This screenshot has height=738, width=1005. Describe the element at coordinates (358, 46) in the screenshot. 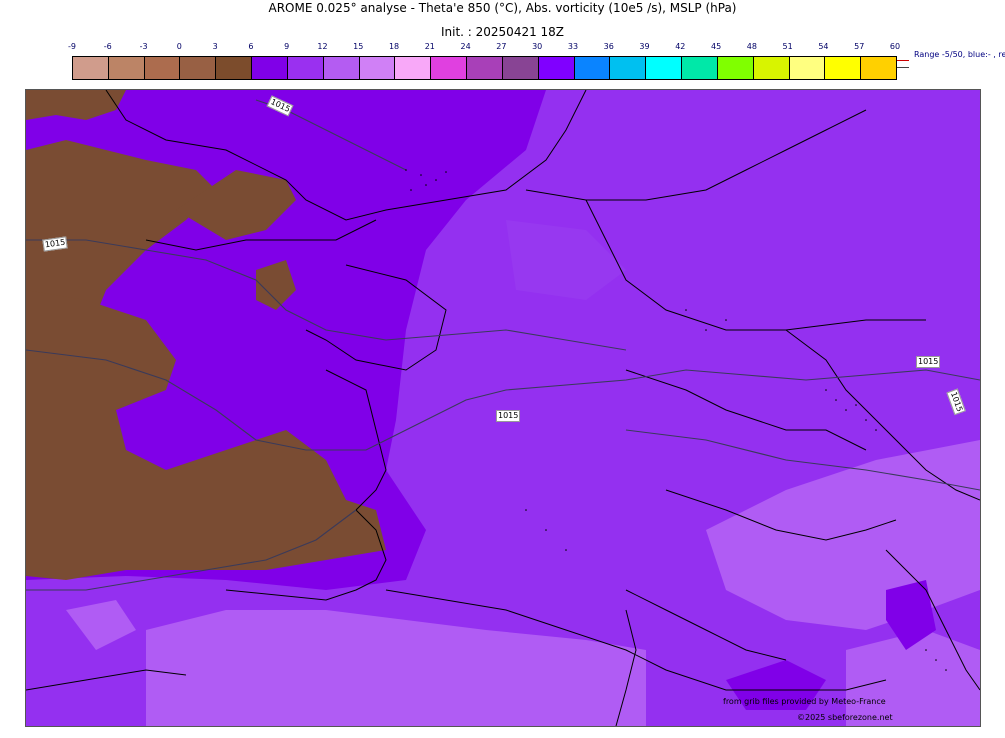

I see `colorbar-tick-label: 15` at that location.